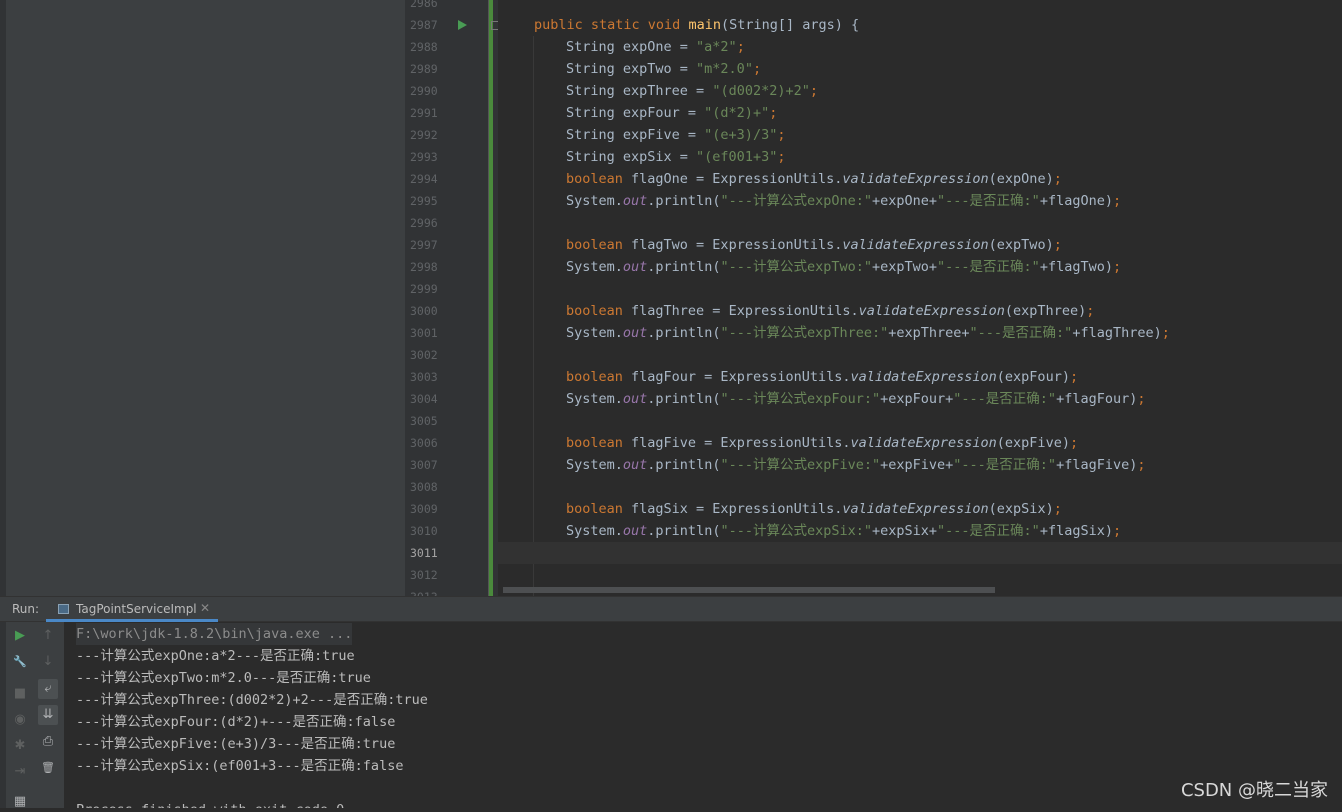 The image size is (1342, 812). Describe the element at coordinates (26, 609) in the screenshot. I see `run-label: Run:` at that location.